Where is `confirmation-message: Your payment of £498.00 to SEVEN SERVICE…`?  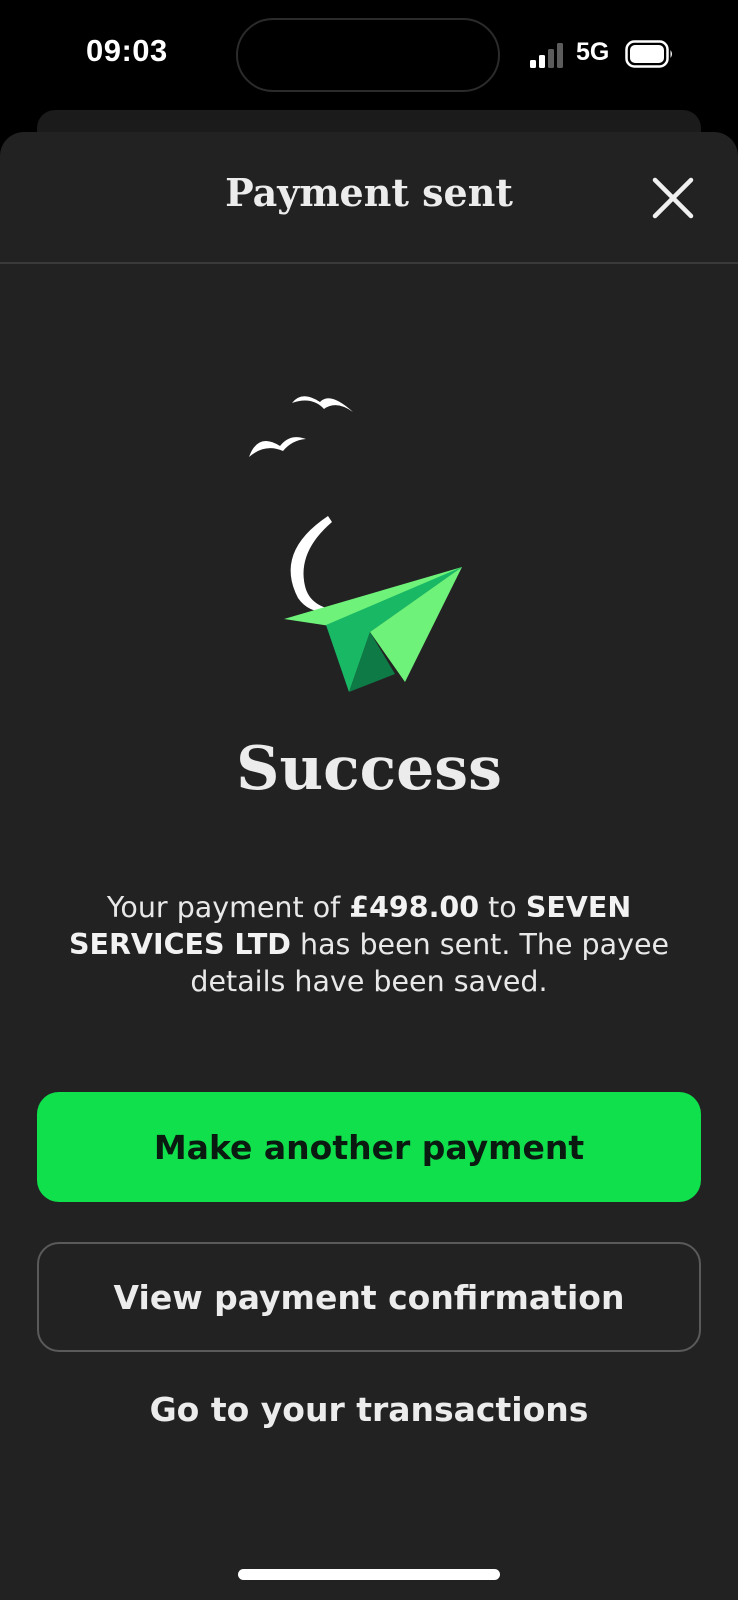
confirmation-message: Your payment of £498.00 to SEVEN SERVICE… is located at coordinates (369, 944).